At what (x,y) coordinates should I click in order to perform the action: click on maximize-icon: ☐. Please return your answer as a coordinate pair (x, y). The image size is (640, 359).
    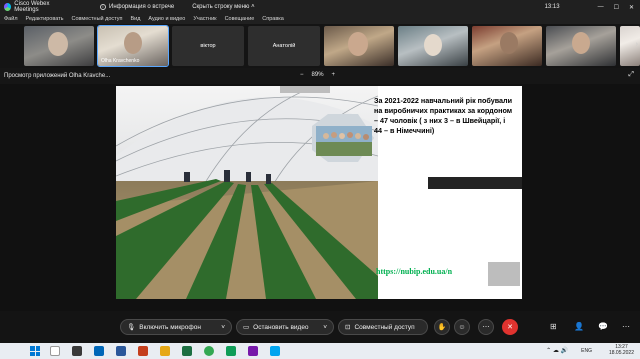
    Looking at the image, I should click on (616, 7).